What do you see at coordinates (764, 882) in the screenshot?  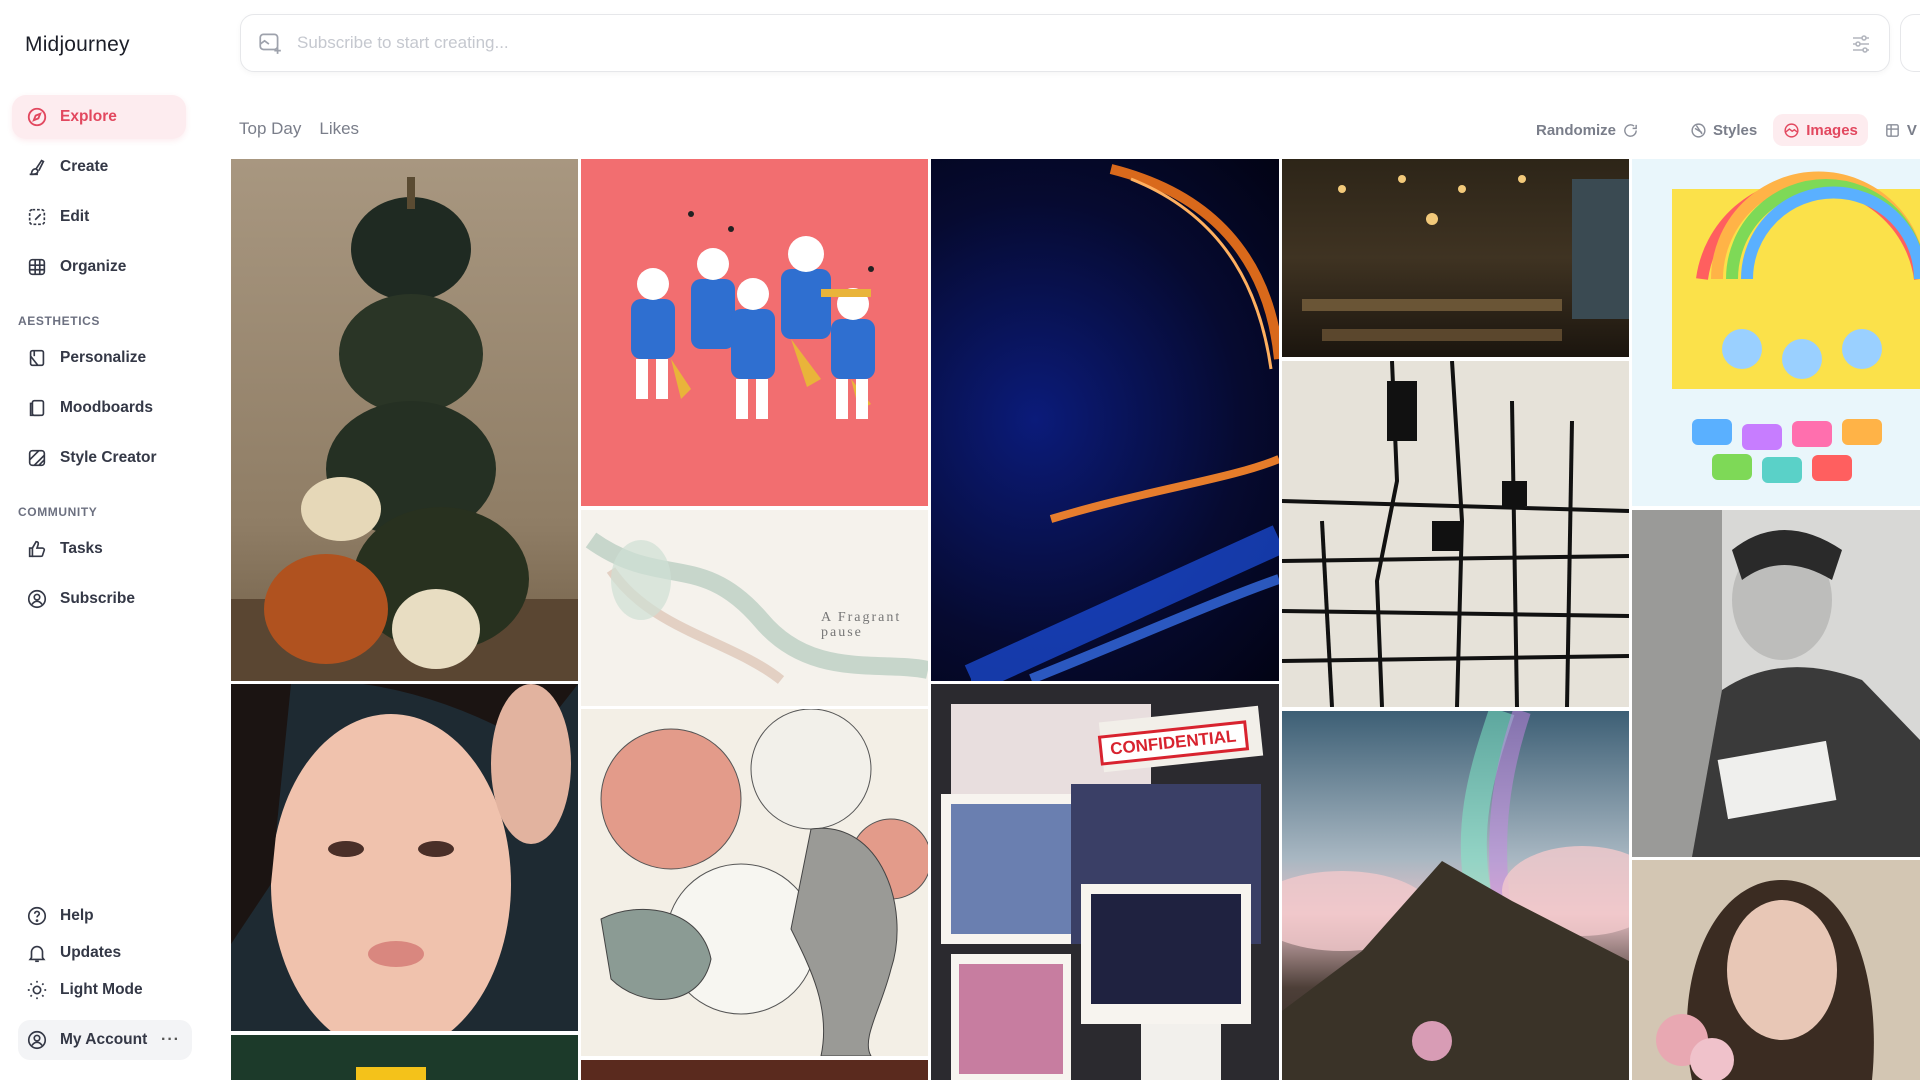 I see `elephant-flowers-art` at bounding box center [764, 882].